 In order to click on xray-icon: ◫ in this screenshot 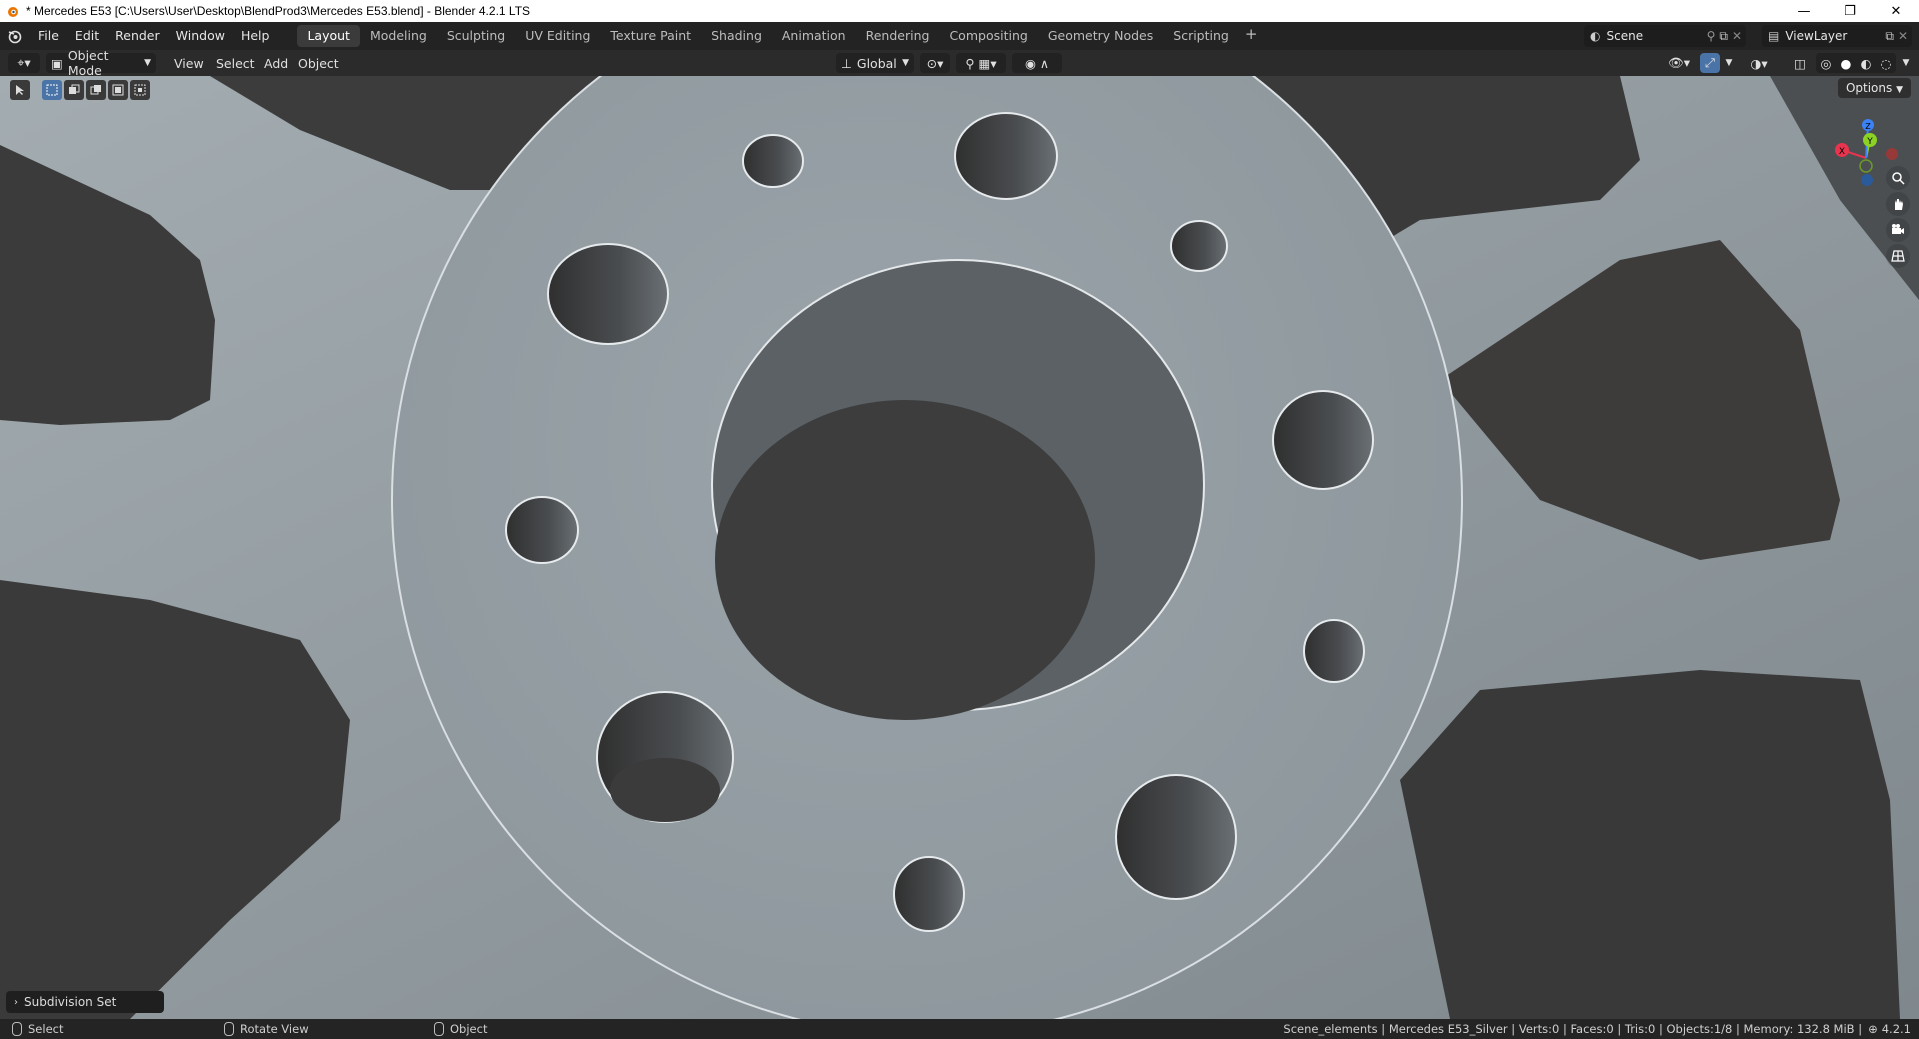, I will do `click(1800, 63)`.